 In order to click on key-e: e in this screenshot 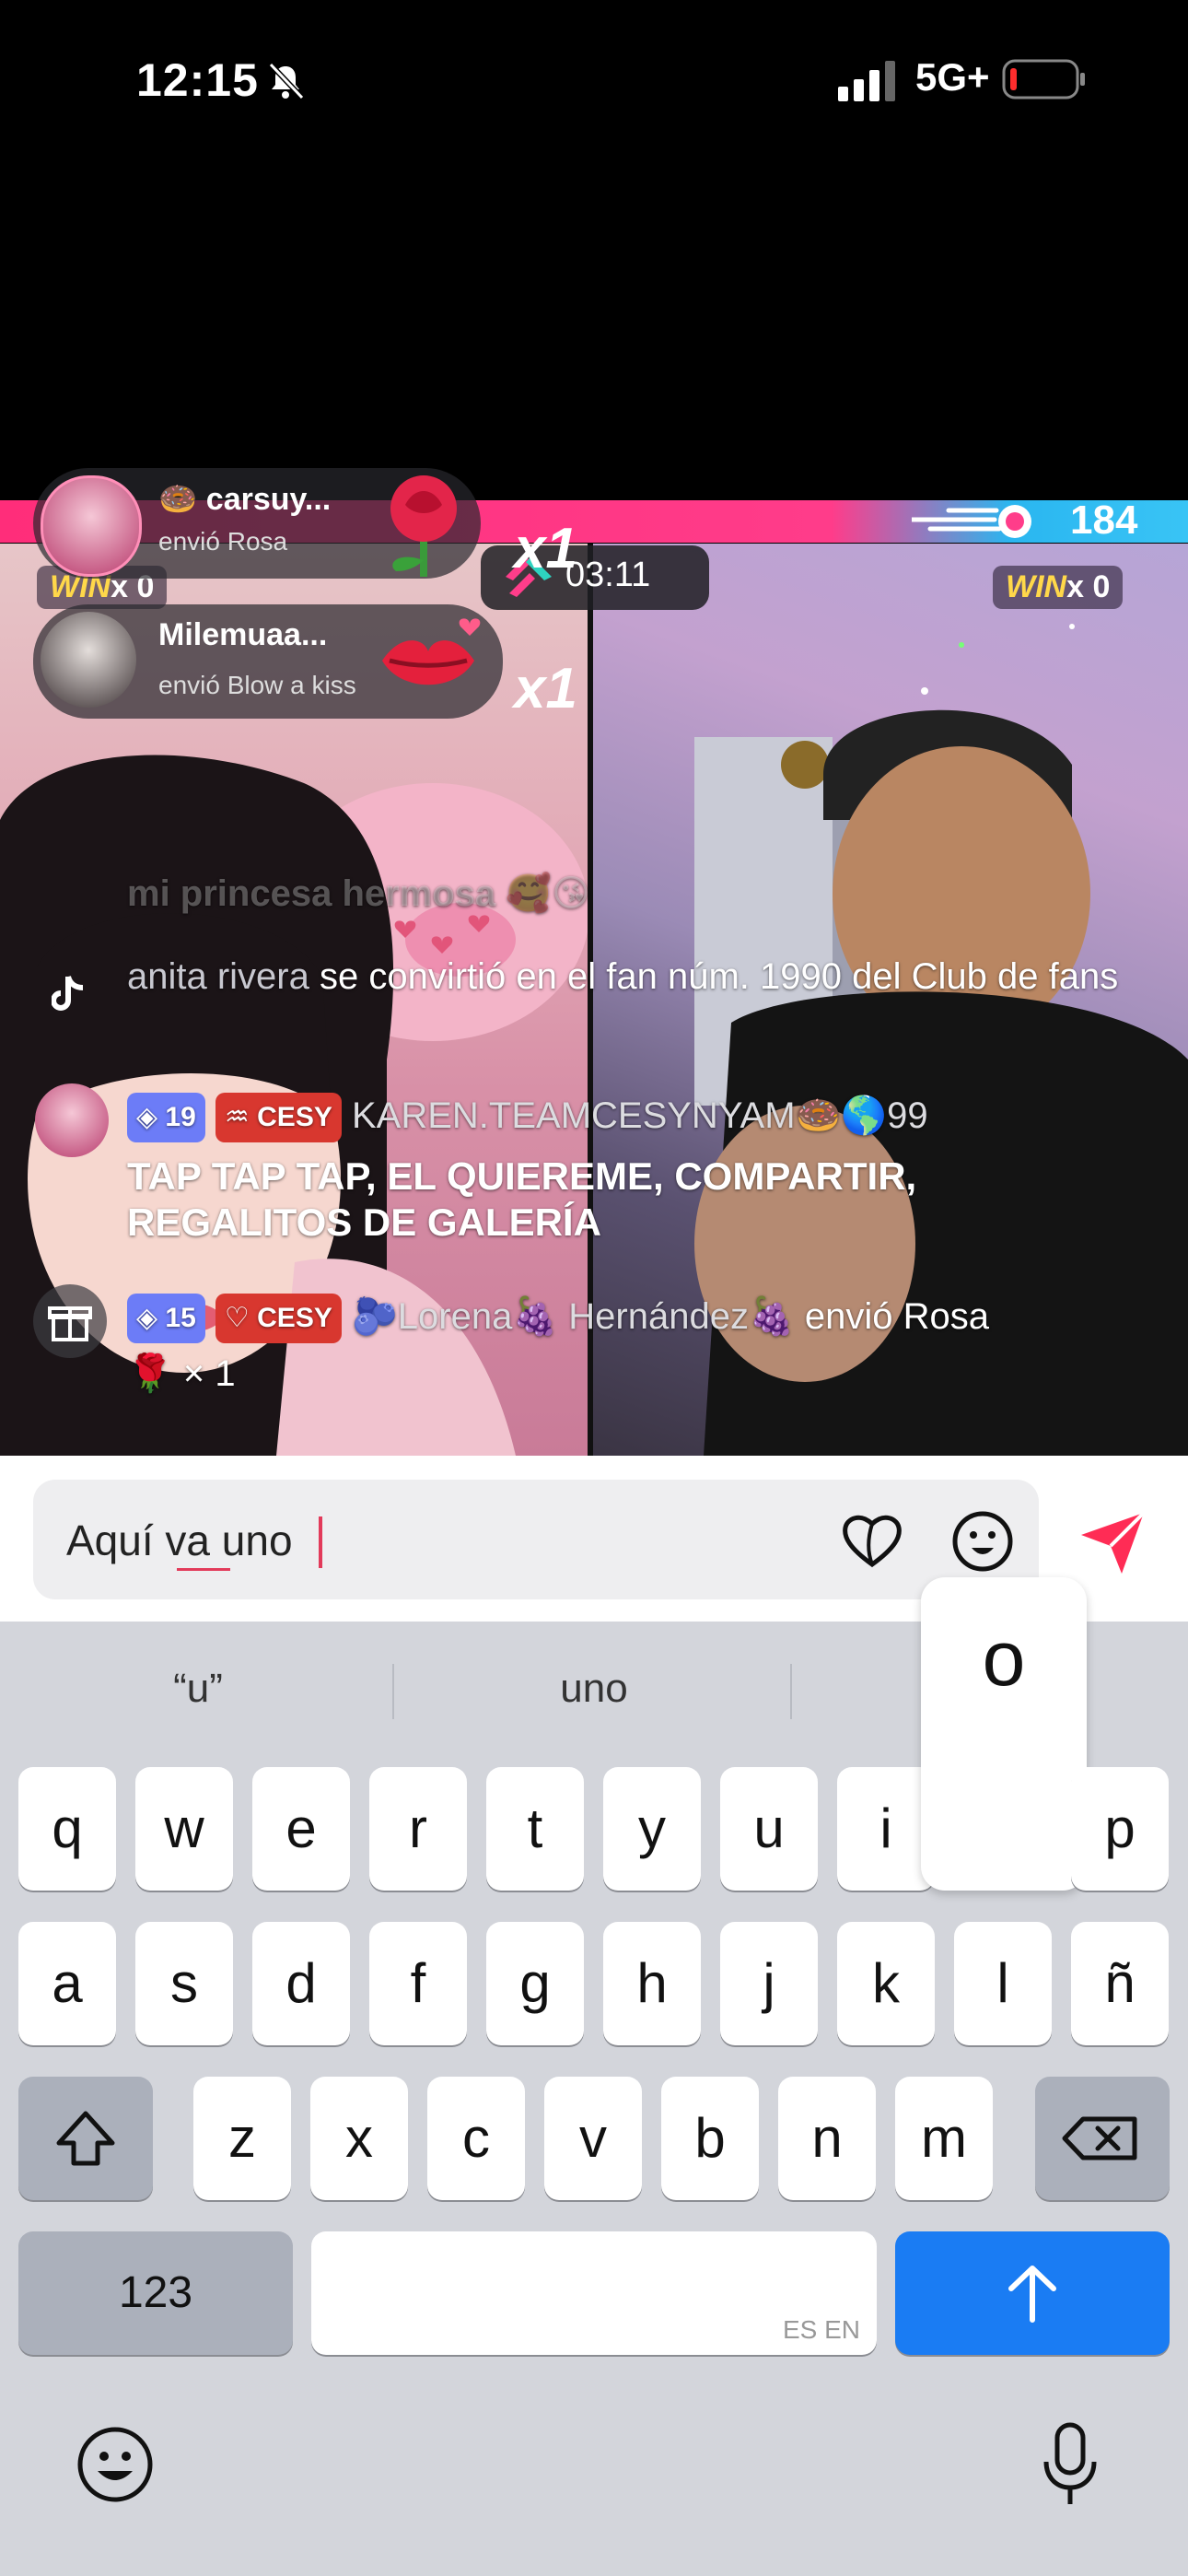, I will do `click(301, 1829)`.